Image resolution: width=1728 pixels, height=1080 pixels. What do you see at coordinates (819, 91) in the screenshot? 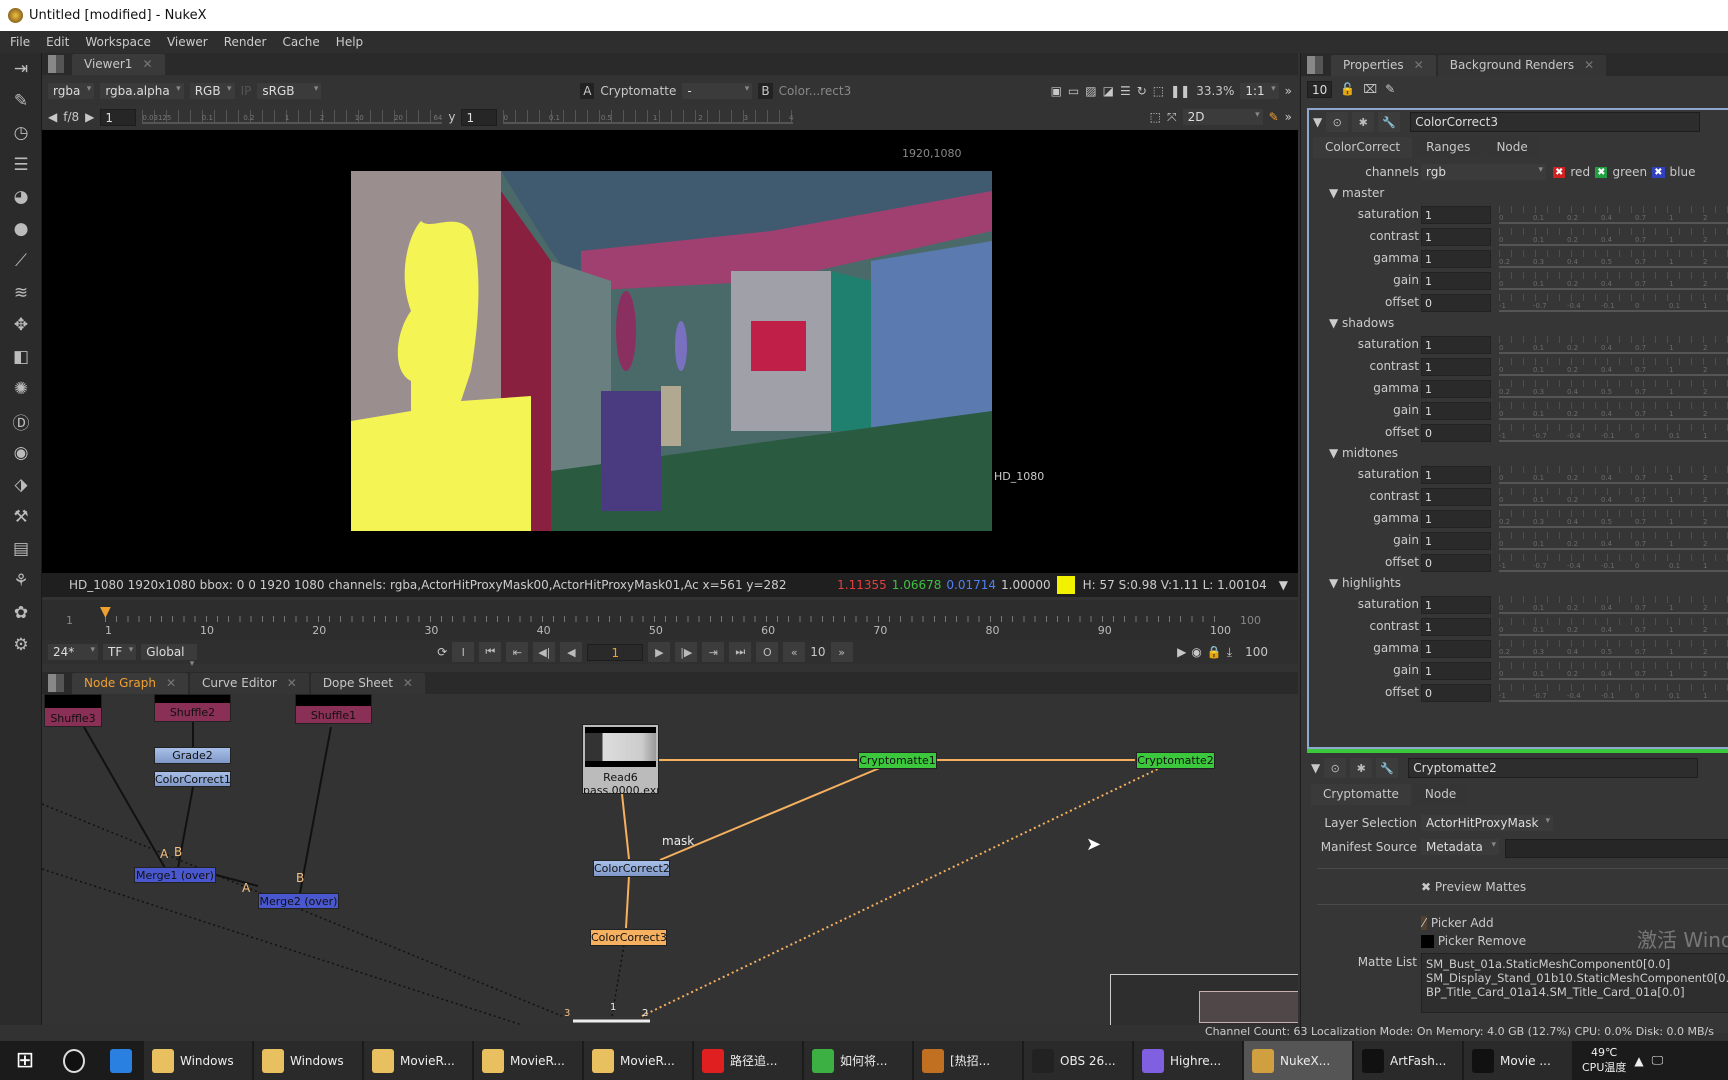
I see `input-b-node: Color...rect3` at bounding box center [819, 91].